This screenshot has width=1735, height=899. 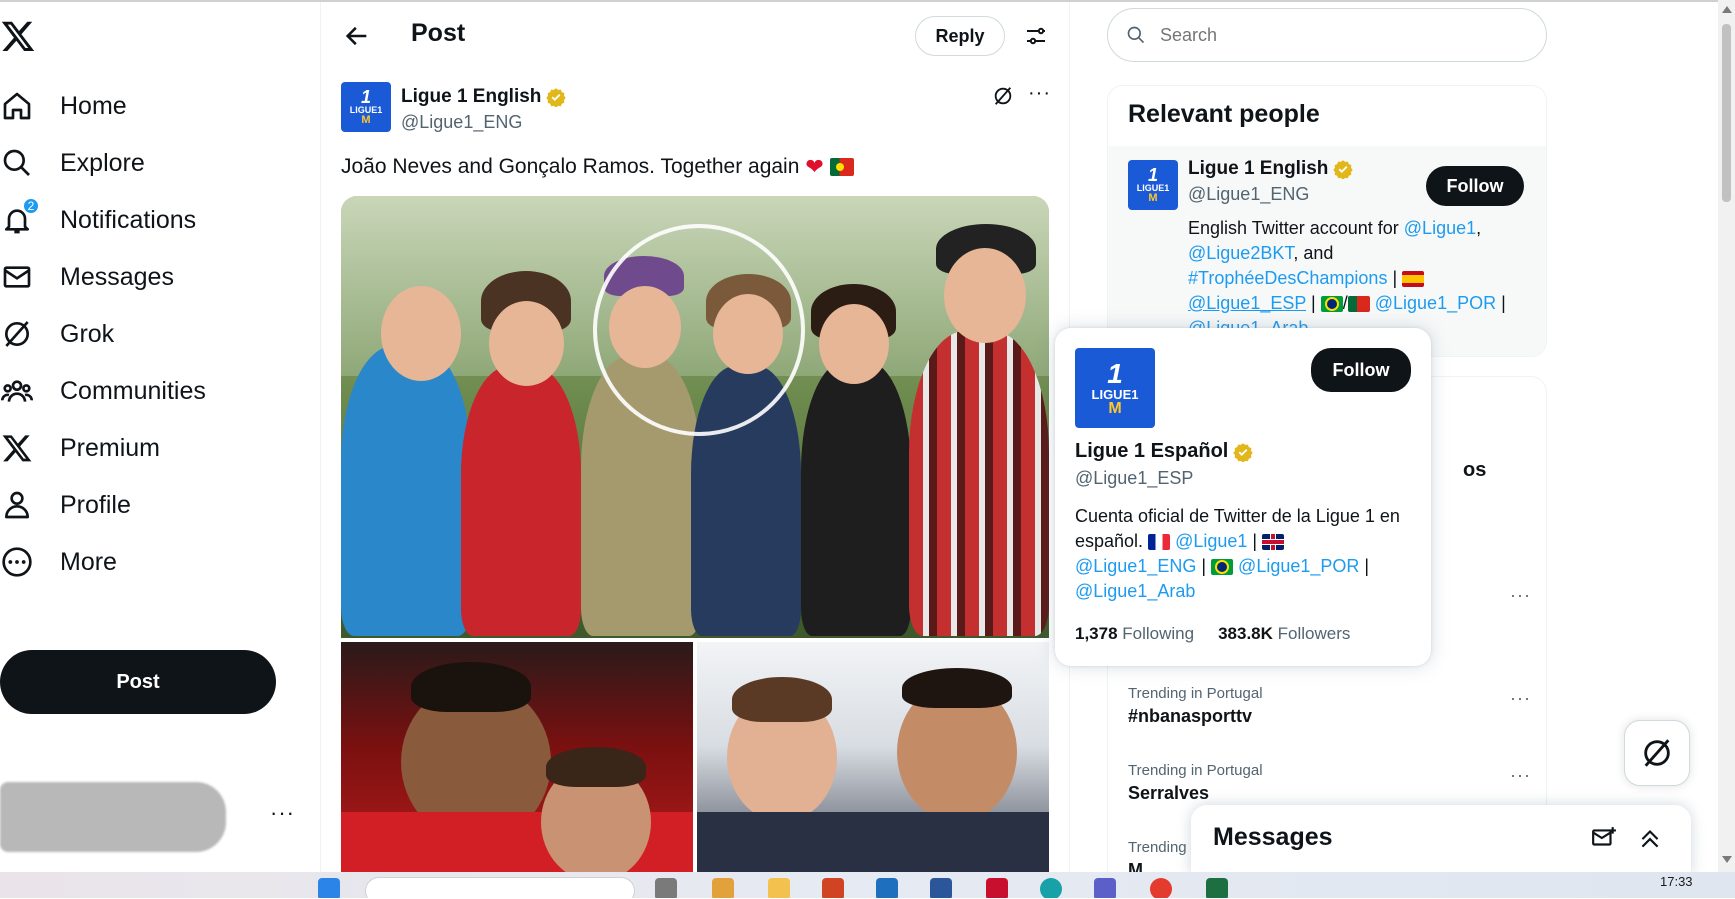 I want to click on relevant-person-handle: @Ligue1_ENG, so click(x=1248, y=194).